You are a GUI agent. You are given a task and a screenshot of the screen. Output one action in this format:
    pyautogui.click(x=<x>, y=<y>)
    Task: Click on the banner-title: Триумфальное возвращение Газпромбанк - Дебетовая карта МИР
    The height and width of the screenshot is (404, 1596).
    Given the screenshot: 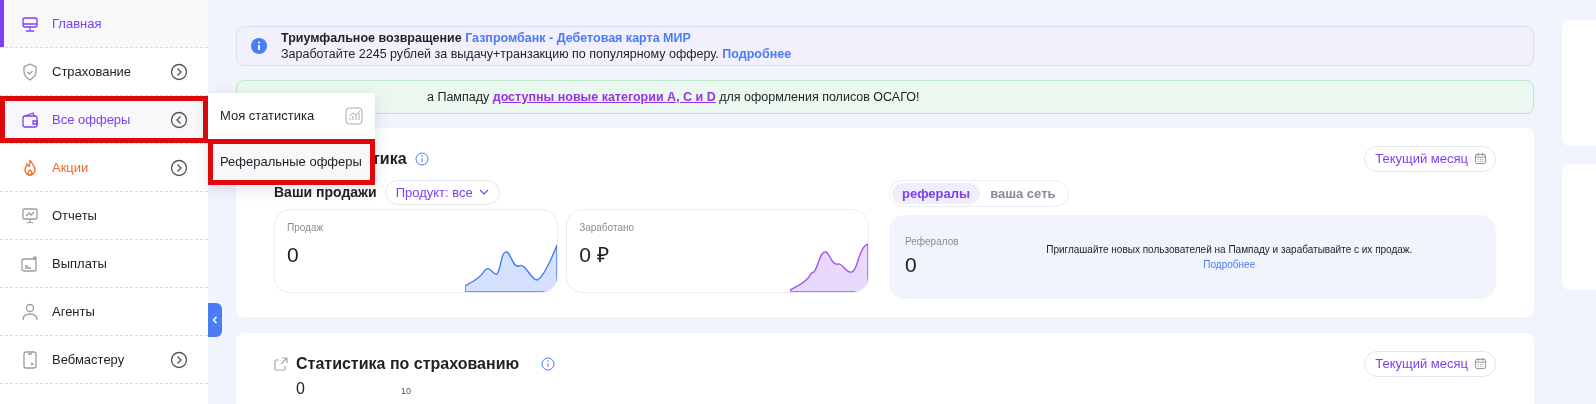 What is the action you would take?
    pyautogui.click(x=486, y=38)
    